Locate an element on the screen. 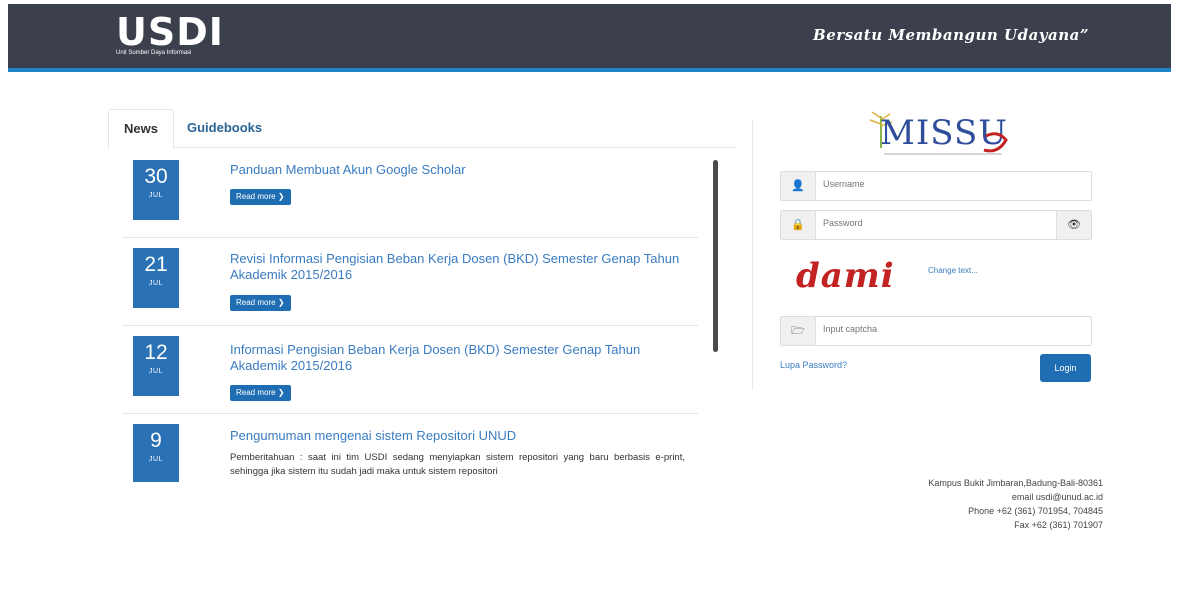 This screenshot has width=1183, height=602. tab-guidebooks: Guidebooks is located at coordinates (224, 128).